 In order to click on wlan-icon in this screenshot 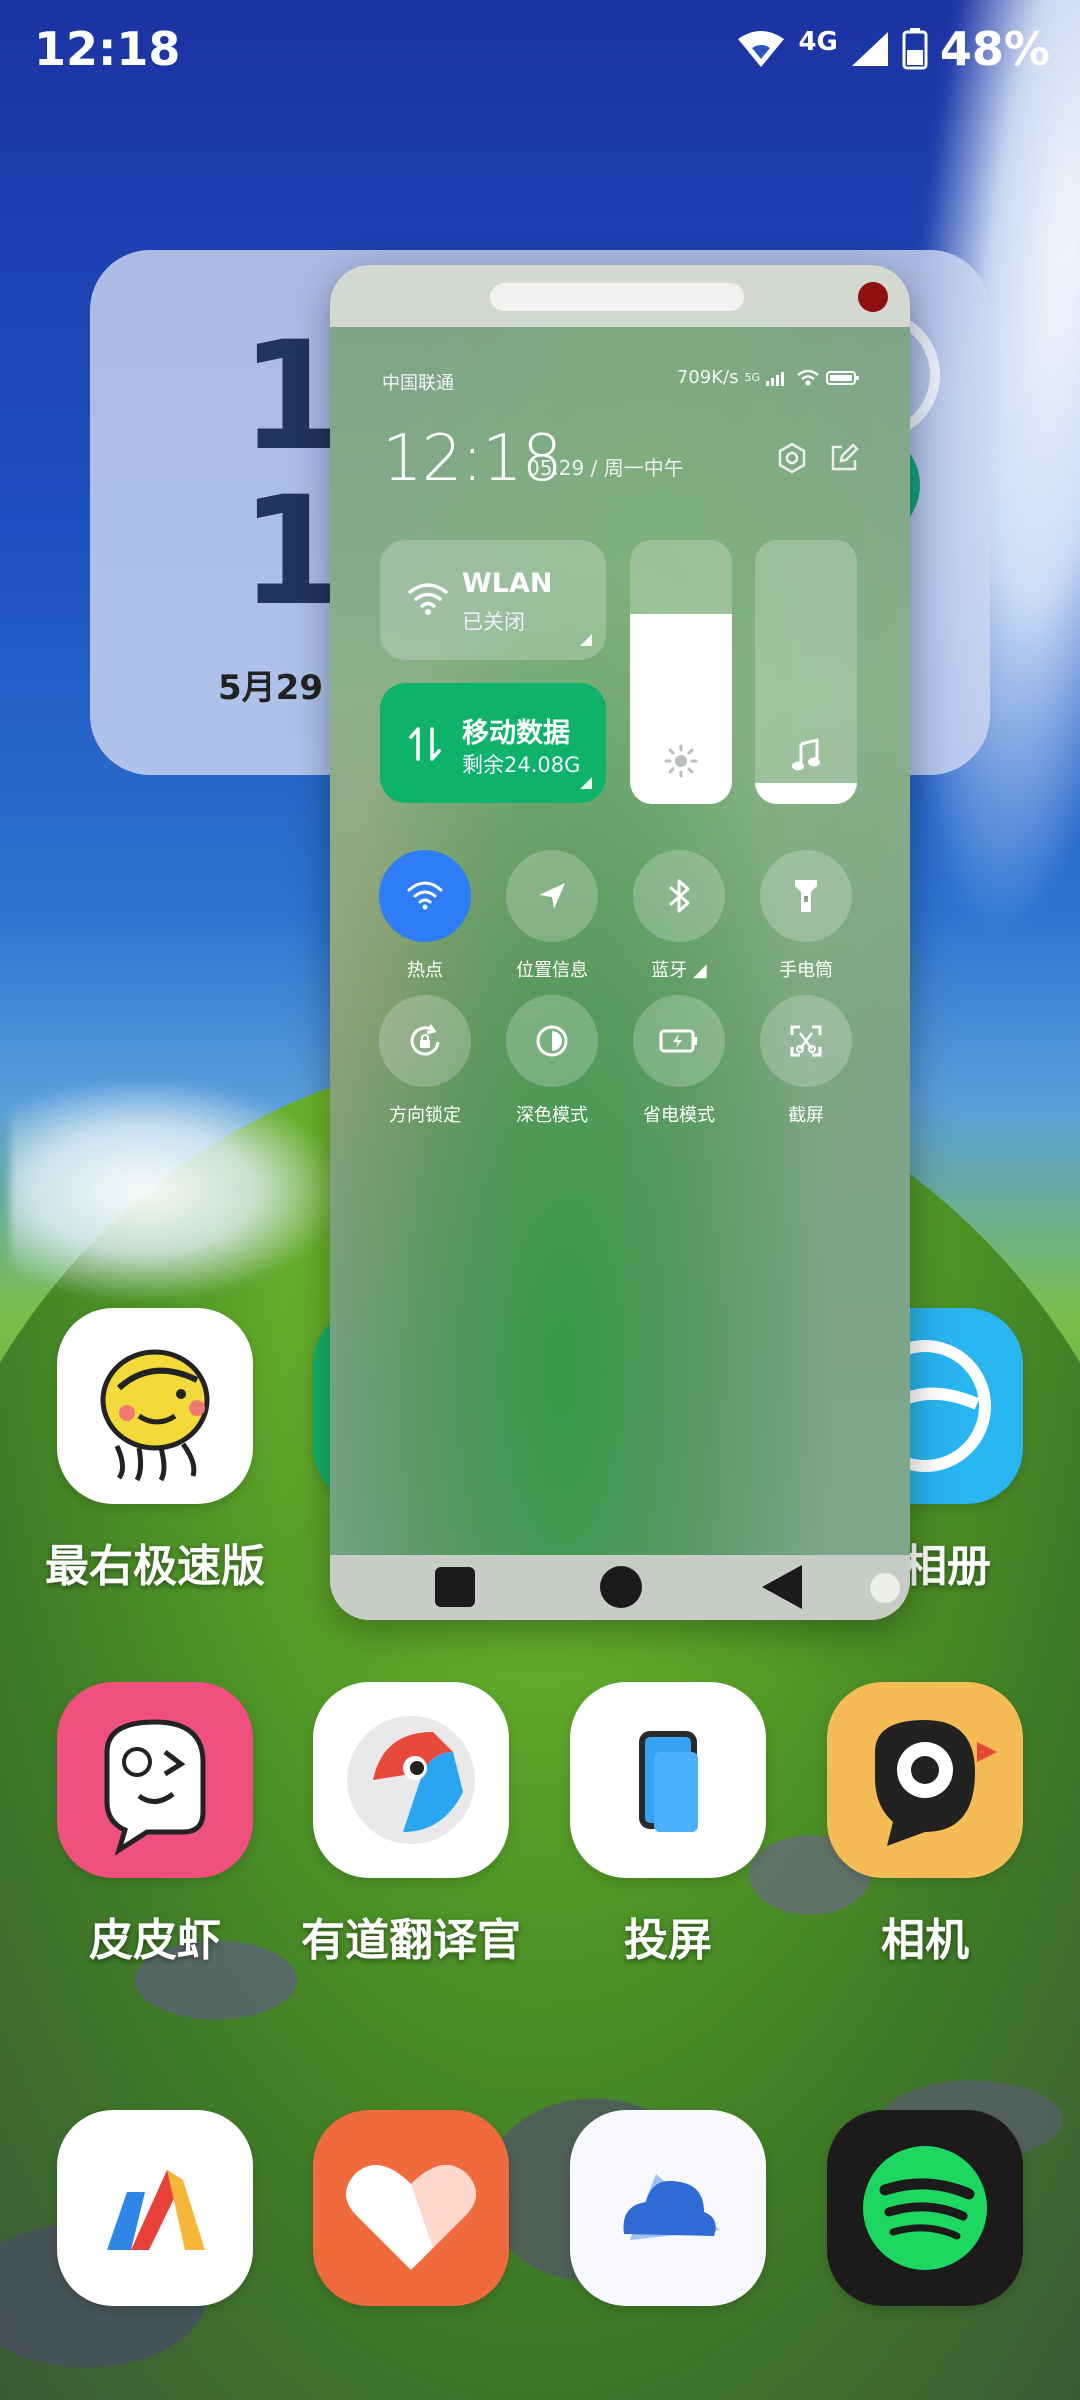, I will do `click(428, 599)`.